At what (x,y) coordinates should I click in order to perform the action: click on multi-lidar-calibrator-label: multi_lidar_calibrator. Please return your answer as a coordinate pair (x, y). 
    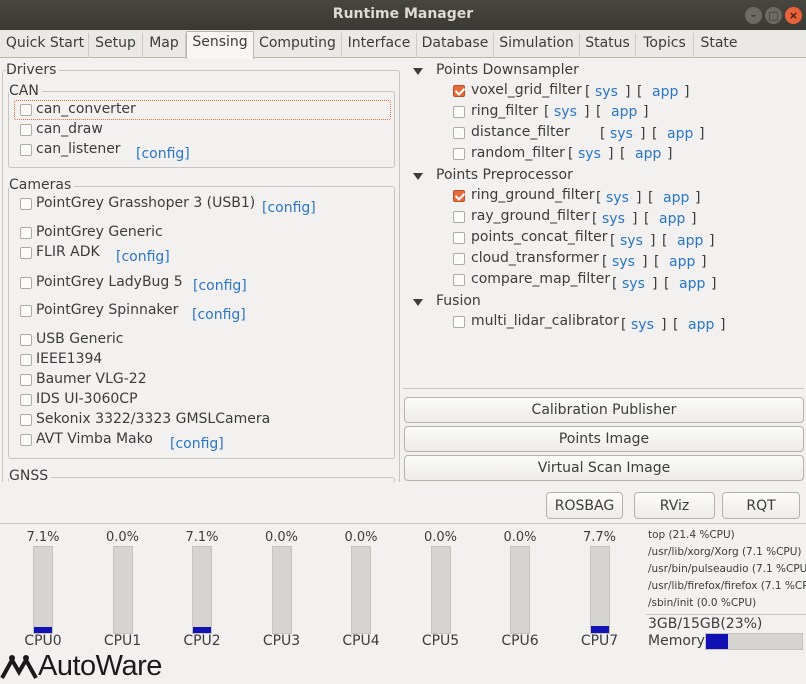
    Looking at the image, I should click on (545, 321).